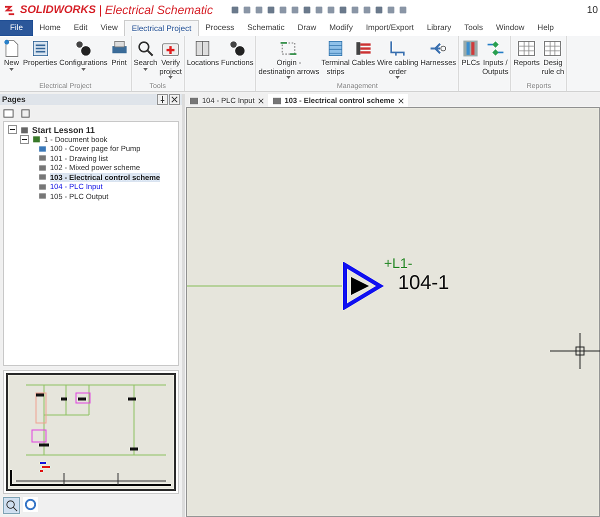  What do you see at coordinates (341, 28) in the screenshot?
I see `menu-tab: Modify` at bounding box center [341, 28].